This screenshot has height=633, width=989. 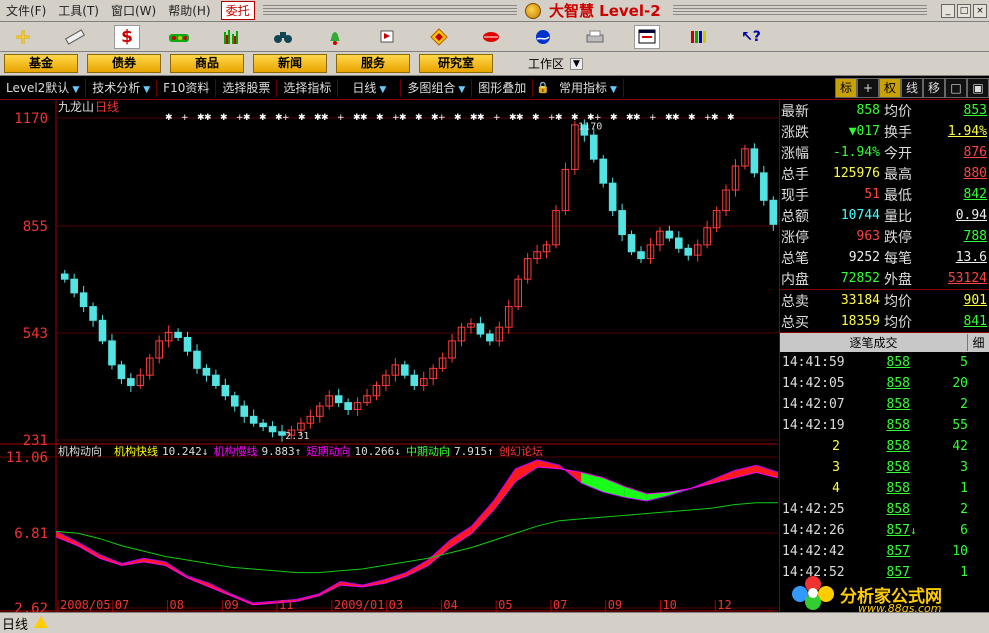 I want to click on tab-mark: 标, so click(x=846, y=87).